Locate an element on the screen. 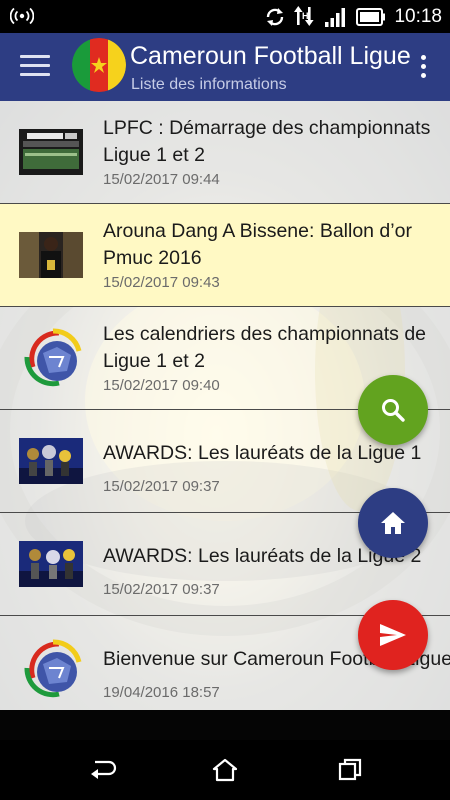 The width and height of the screenshot is (450, 800). overflow-menu-button is located at coordinates (423, 68).